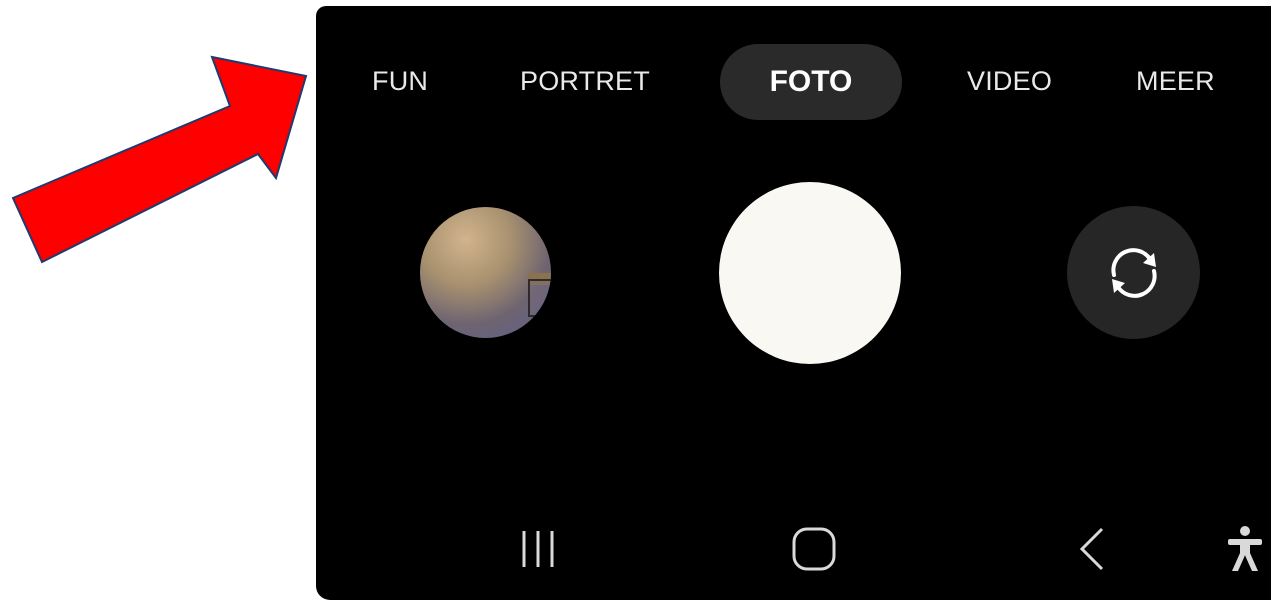 This screenshot has width=1271, height=600. I want to click on recents-button, so click(538, 549).